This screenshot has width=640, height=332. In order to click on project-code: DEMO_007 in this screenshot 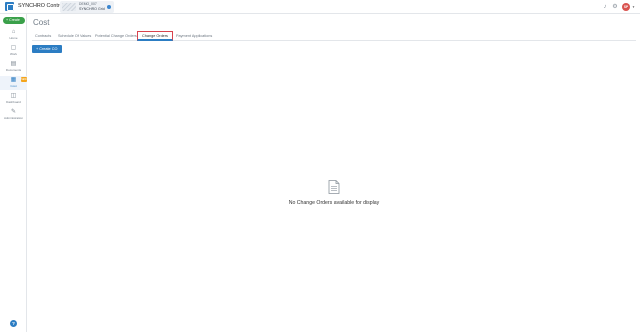, I will do `click(88, 4)`.